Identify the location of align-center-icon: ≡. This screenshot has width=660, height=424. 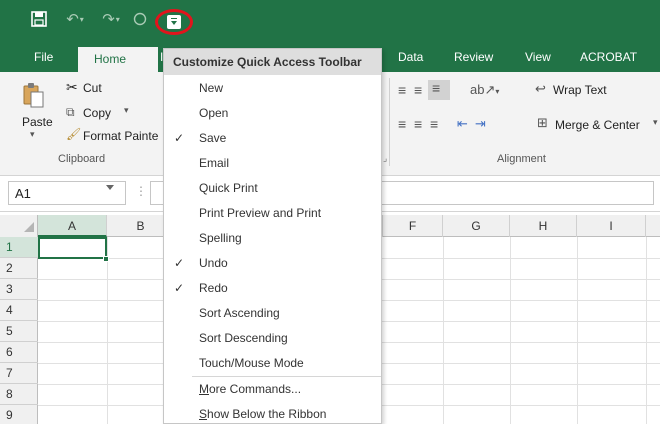
(418, 124).